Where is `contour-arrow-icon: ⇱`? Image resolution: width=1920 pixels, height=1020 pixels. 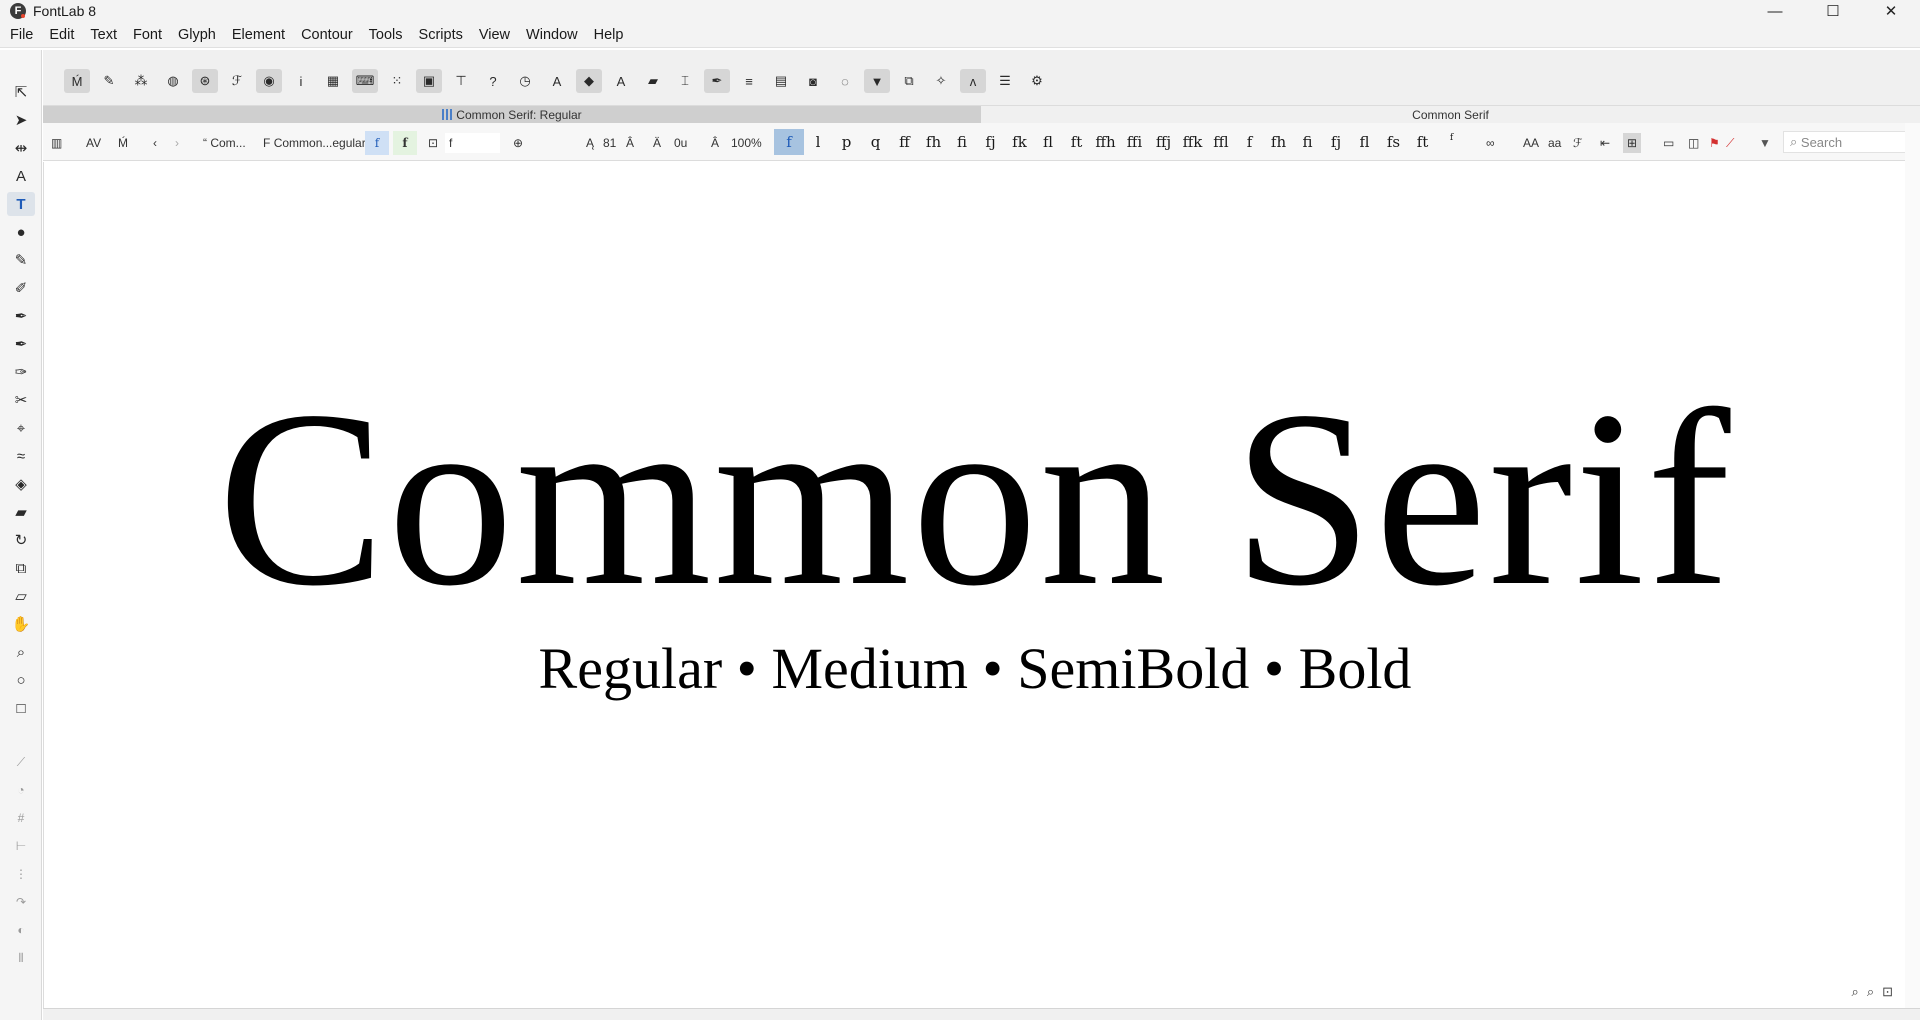
contour-arrow-icon: ⇱ is located at coordinates (21, 92).